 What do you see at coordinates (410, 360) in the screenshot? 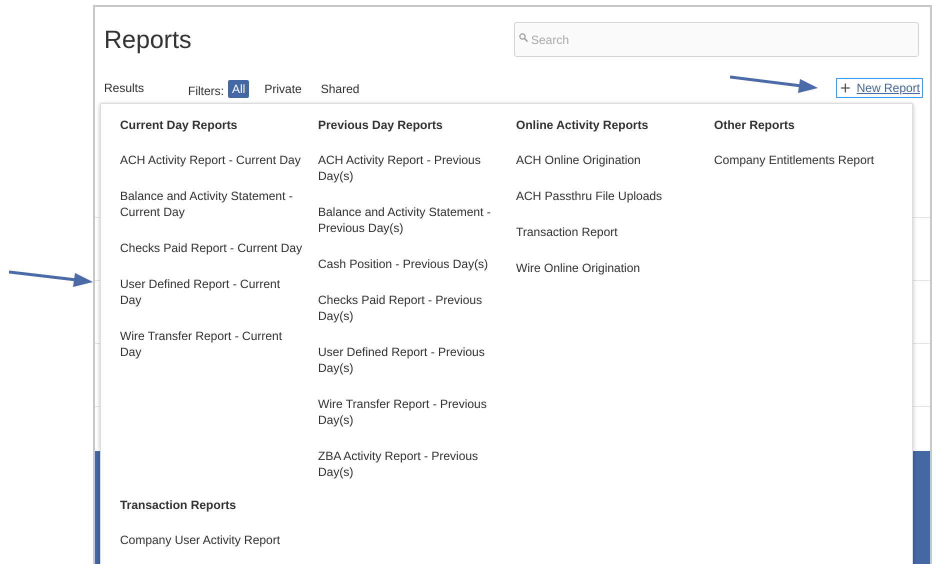
I see `menu-item: User Defined Report - Previous Day(s)` at bounding box center [410, 360].